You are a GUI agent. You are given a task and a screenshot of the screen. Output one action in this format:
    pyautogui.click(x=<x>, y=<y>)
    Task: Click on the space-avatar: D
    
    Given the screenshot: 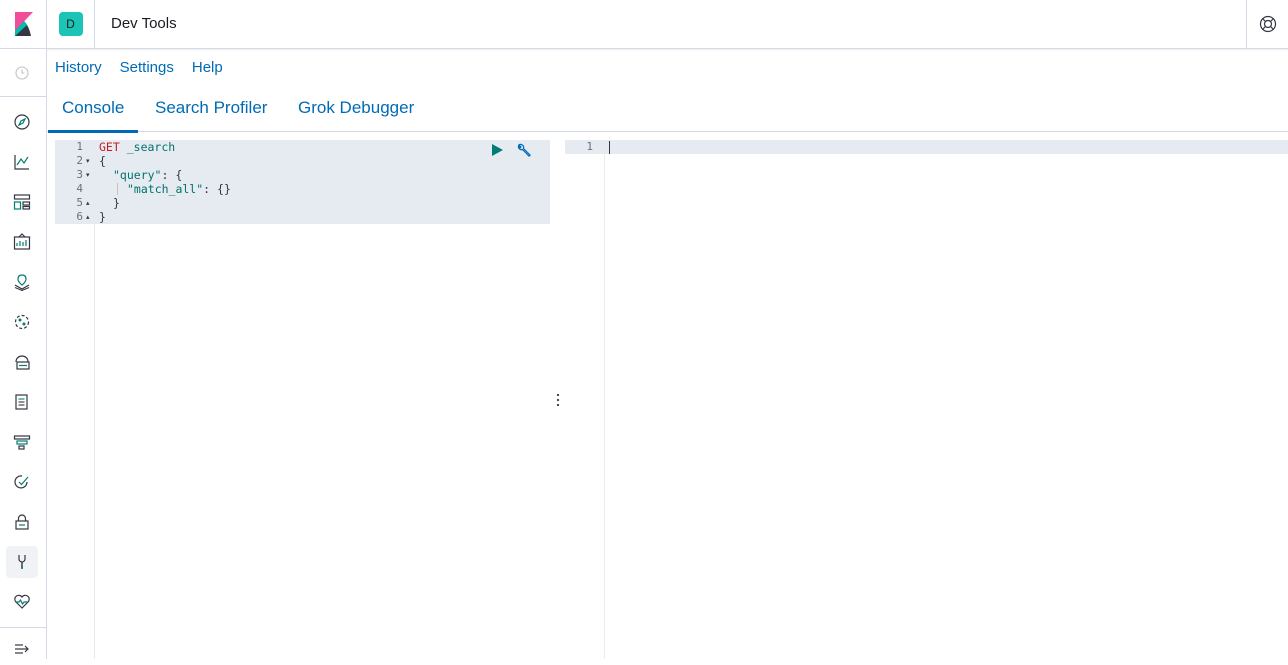 What is the action you would take?
    pyautogui.click(x=70, y=24)
    